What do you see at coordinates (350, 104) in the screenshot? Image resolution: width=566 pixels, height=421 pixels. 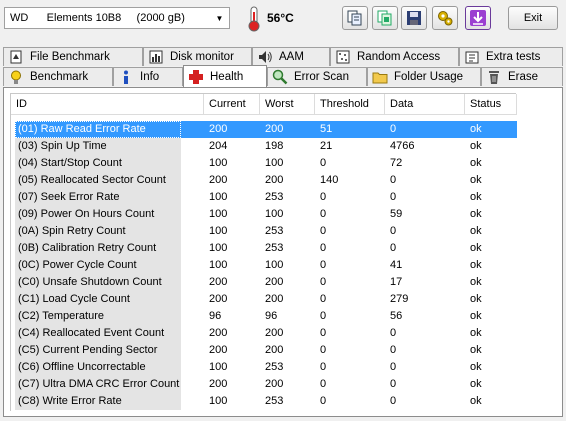 I see `column-header-threshold: Threshold` at bounding box center [350, 104].